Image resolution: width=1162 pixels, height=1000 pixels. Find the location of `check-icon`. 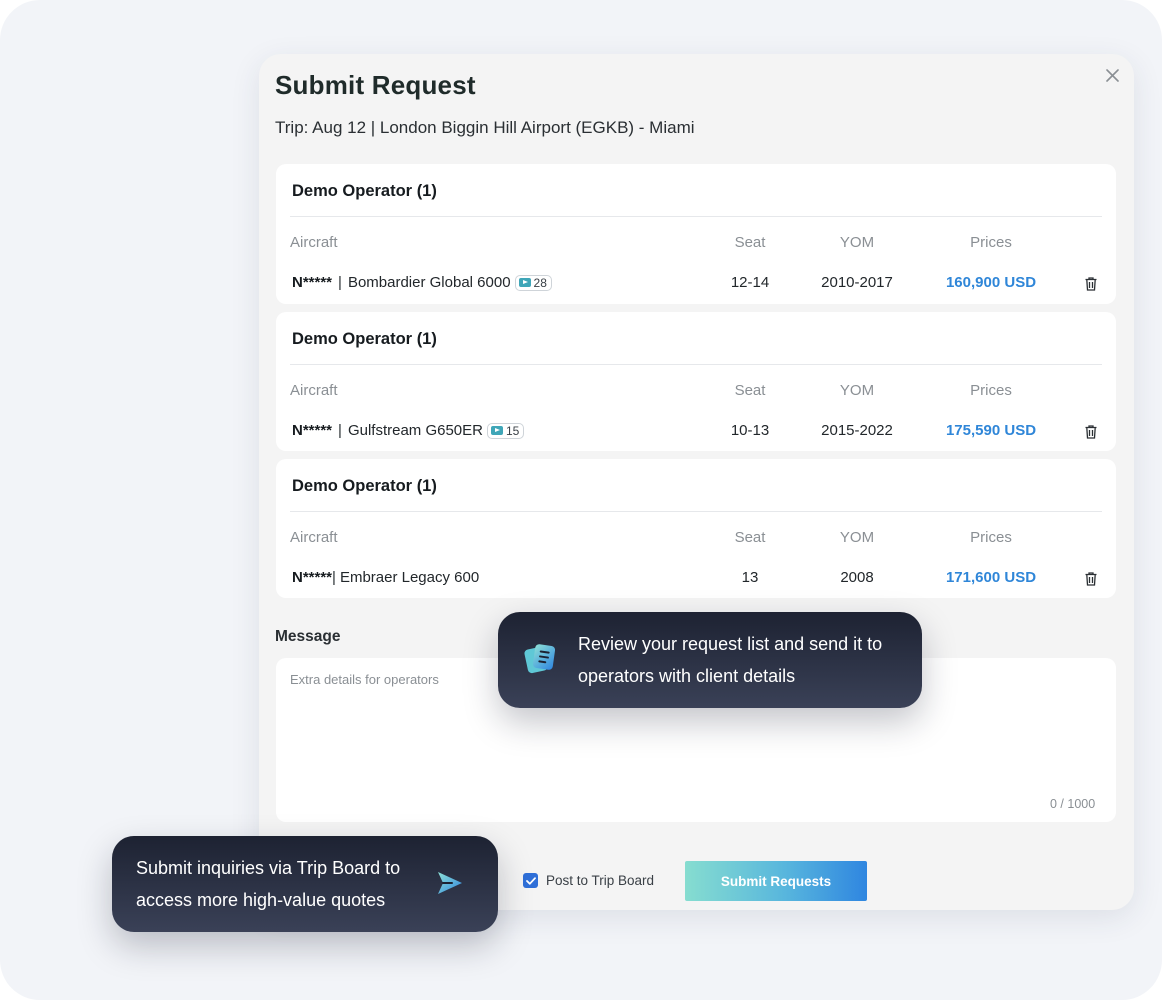

check-icon is located at coordinates (530, 880).